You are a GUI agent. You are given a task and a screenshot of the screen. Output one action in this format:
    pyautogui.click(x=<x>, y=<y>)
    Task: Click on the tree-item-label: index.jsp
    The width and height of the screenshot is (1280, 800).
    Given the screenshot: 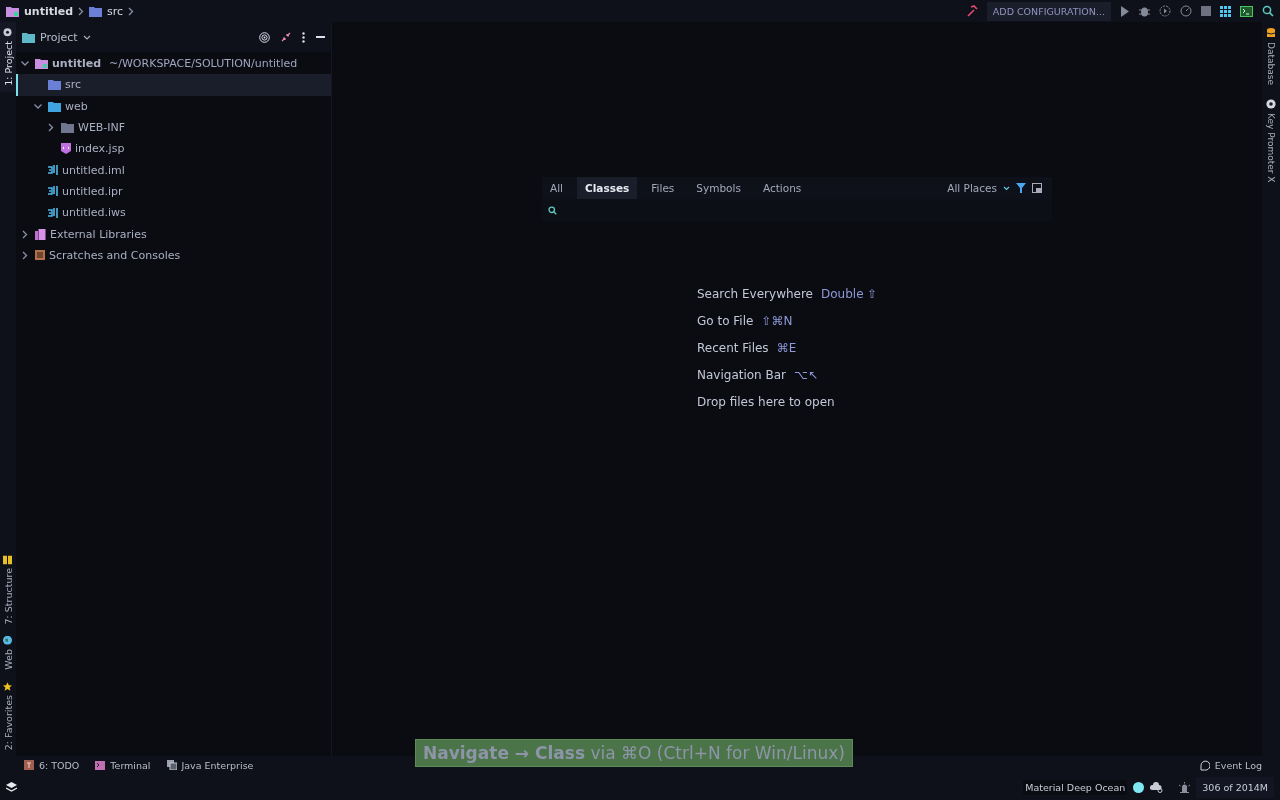 What is the action you would take?
    pyautogui.click(x=100, y=149)
    